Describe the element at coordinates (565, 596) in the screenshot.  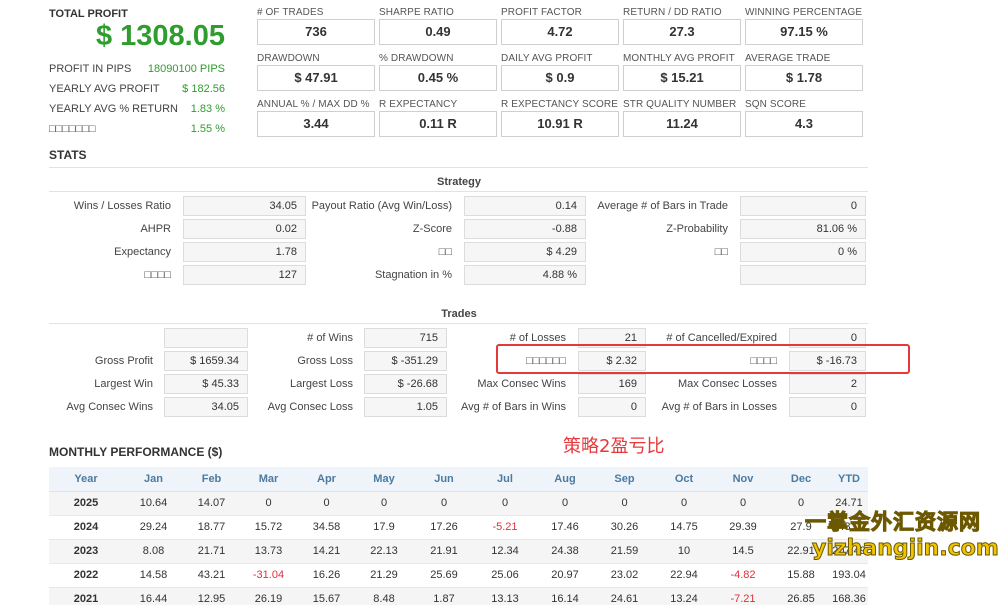
I see `month-value-cell: 16.14` at that location.